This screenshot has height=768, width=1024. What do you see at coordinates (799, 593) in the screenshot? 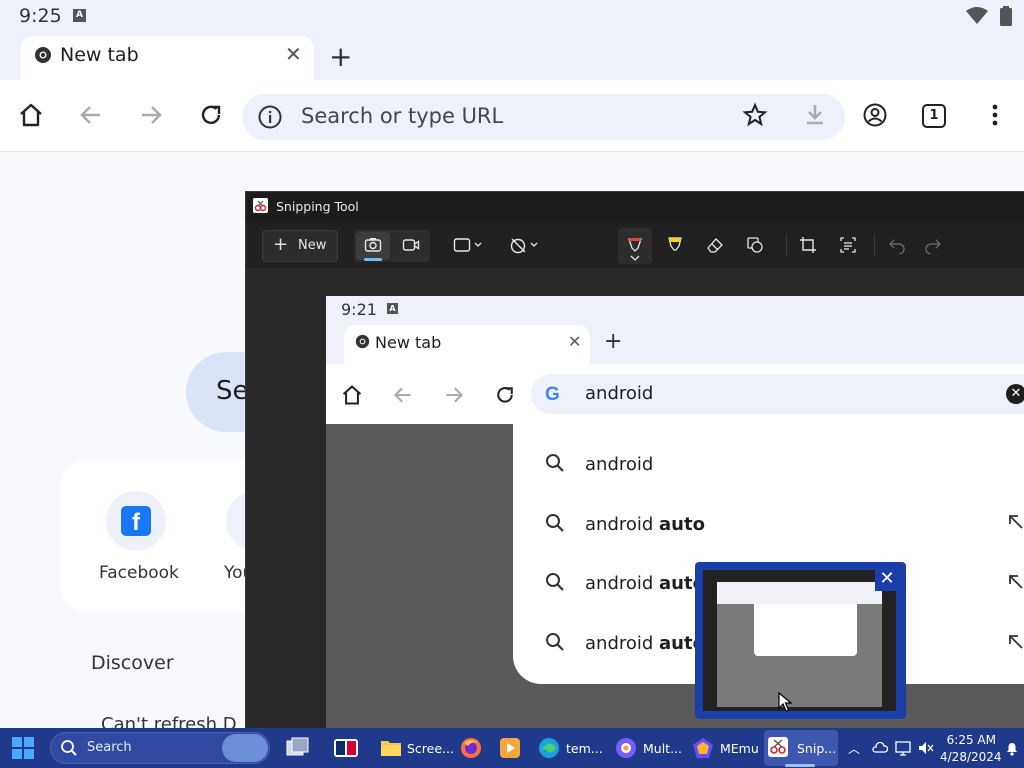
I see `thumbnail-preview-header` at bounding box center [799, 593].